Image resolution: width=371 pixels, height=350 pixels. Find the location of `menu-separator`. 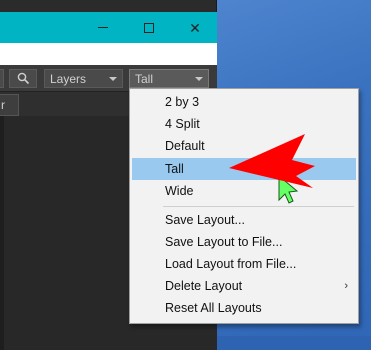

menu-separator is located at coordinates (258, 206).